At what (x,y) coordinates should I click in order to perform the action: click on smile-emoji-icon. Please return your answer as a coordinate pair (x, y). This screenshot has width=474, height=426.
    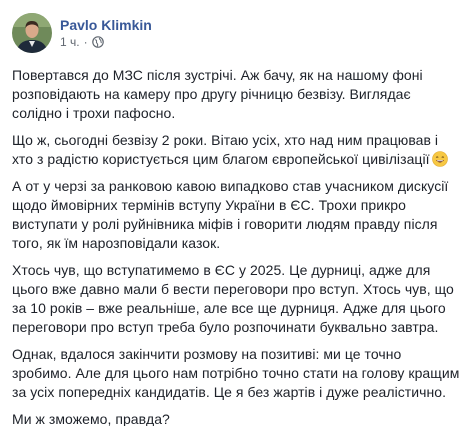
    Looking at the image, I should click on (439, 159).